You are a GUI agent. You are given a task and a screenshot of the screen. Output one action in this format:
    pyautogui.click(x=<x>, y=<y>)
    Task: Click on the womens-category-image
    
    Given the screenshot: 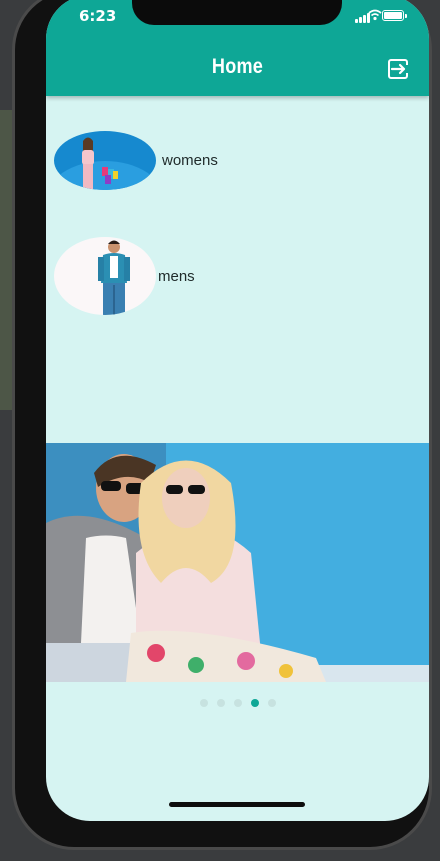 What is the action you would take?
    pyautogui.click(x=105, y=160)
    